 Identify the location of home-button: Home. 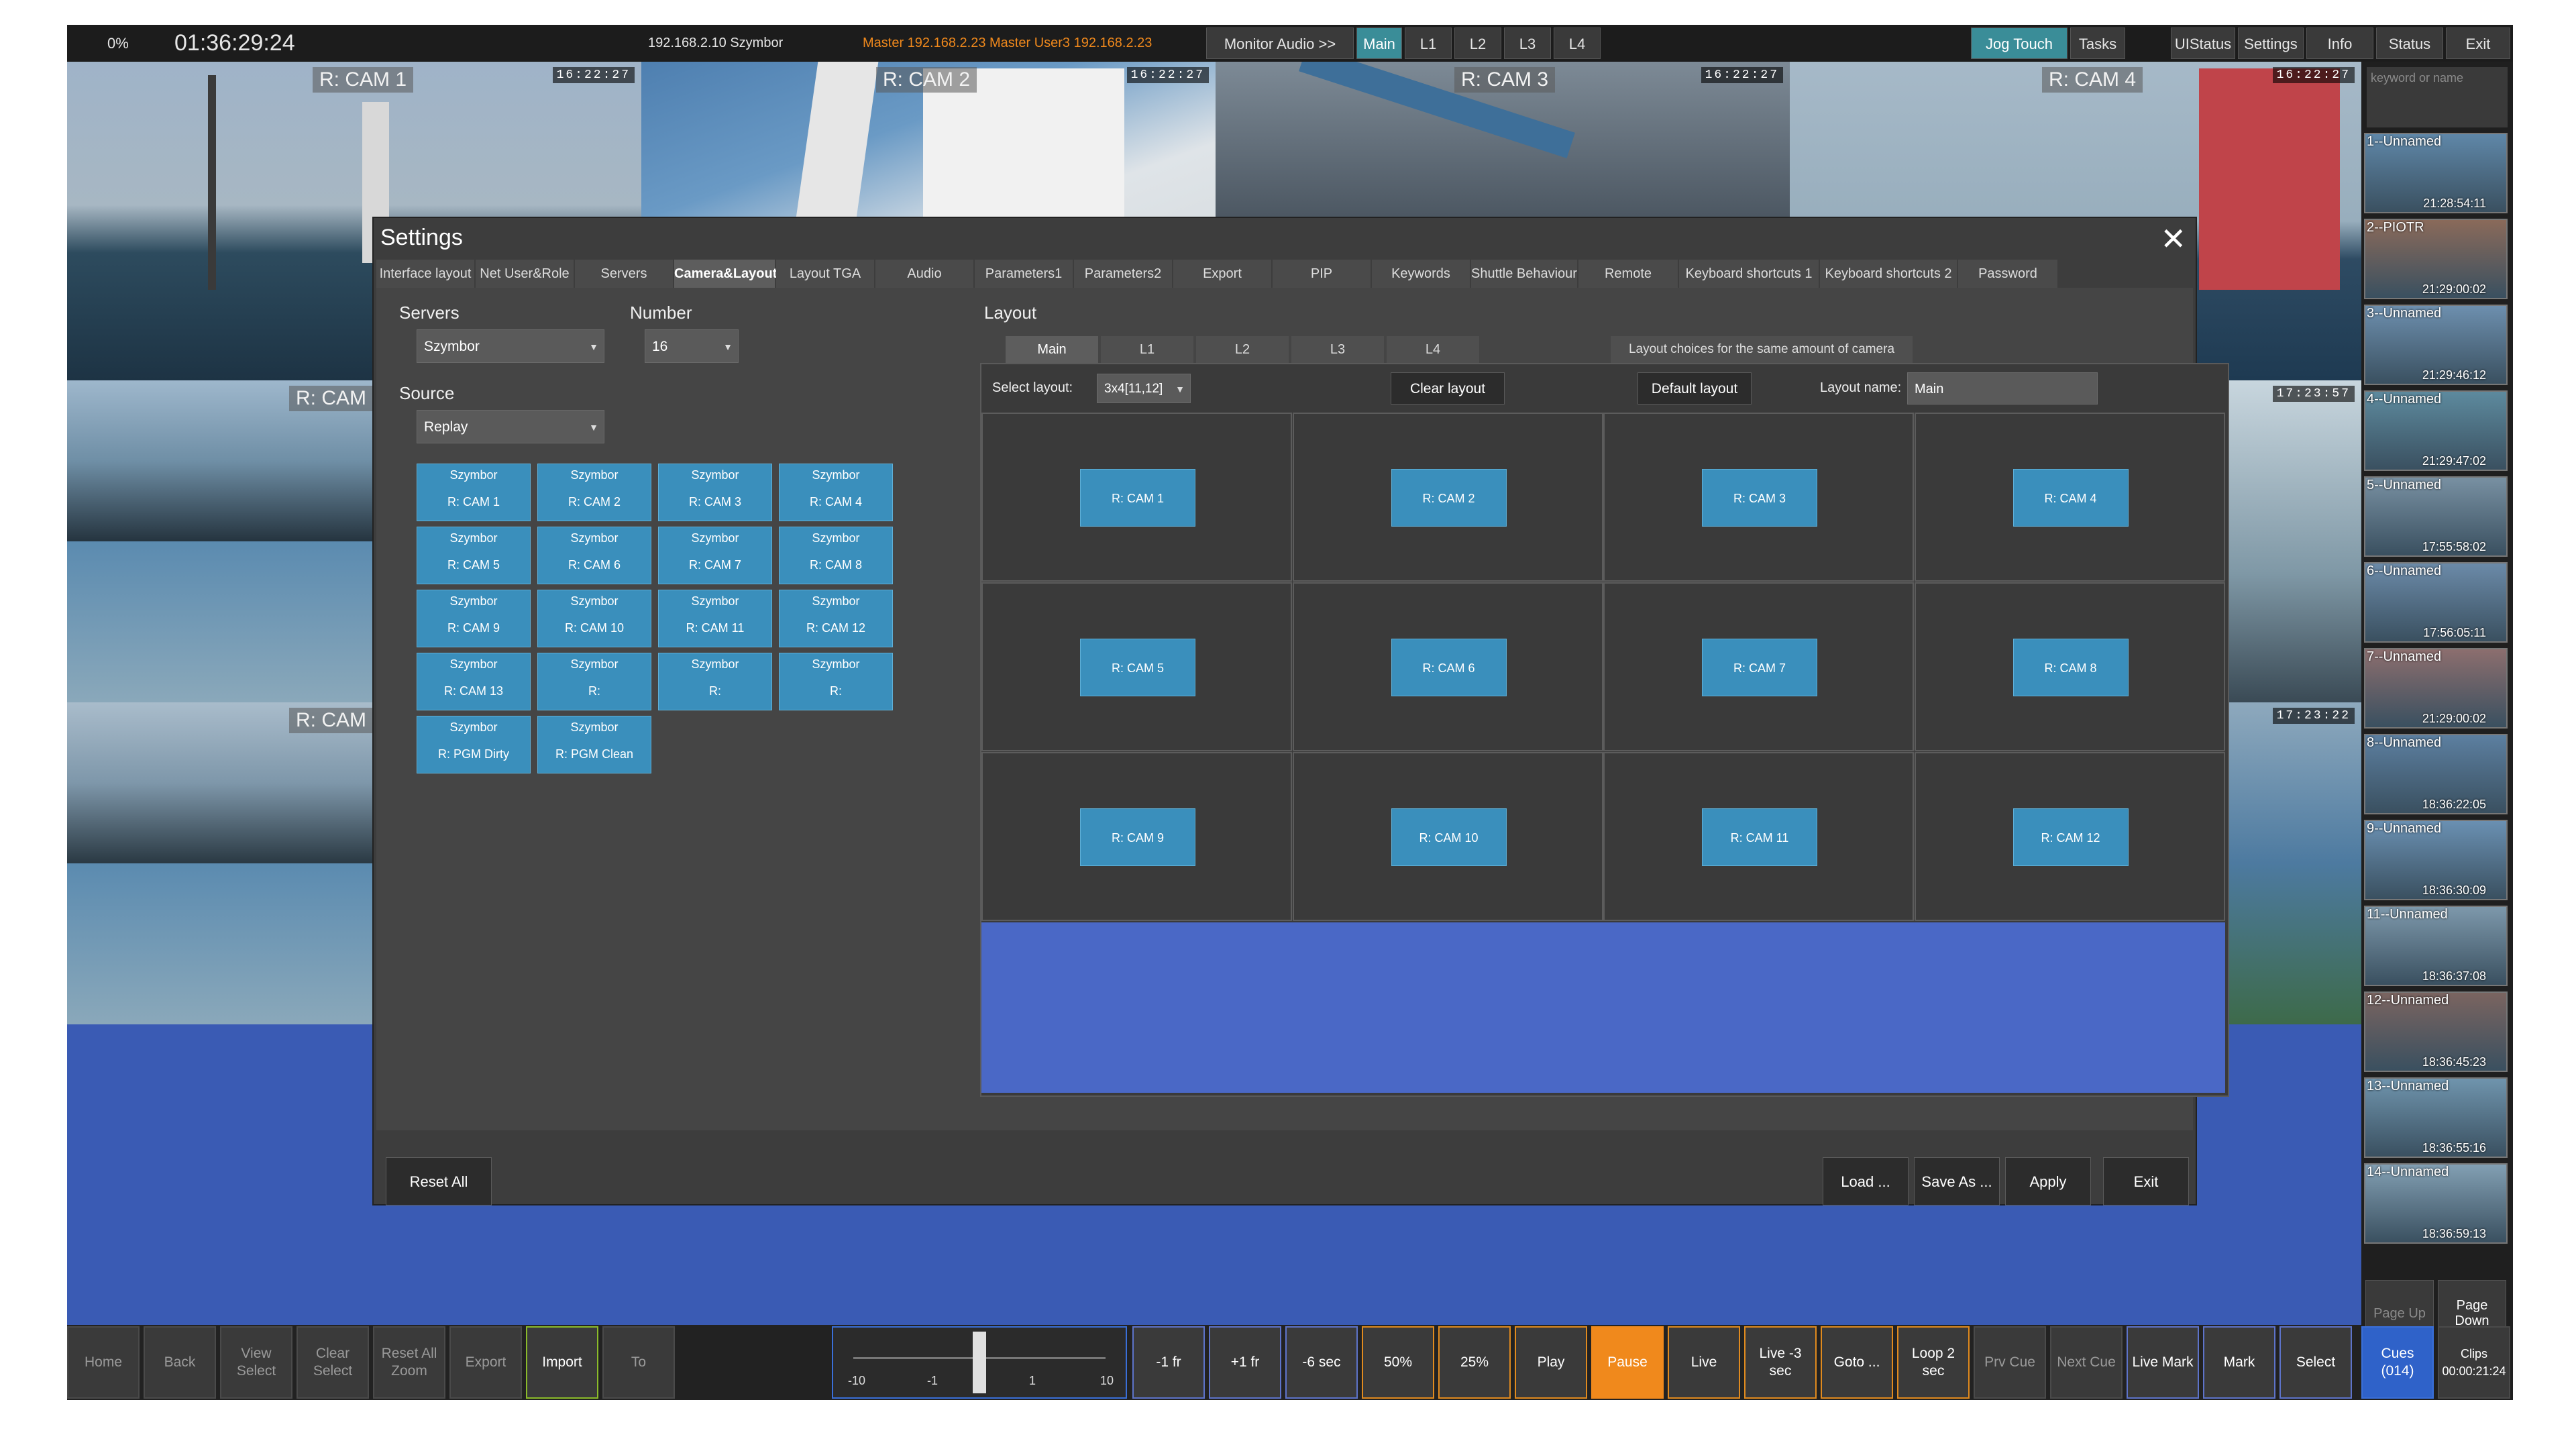
(103, 1362).